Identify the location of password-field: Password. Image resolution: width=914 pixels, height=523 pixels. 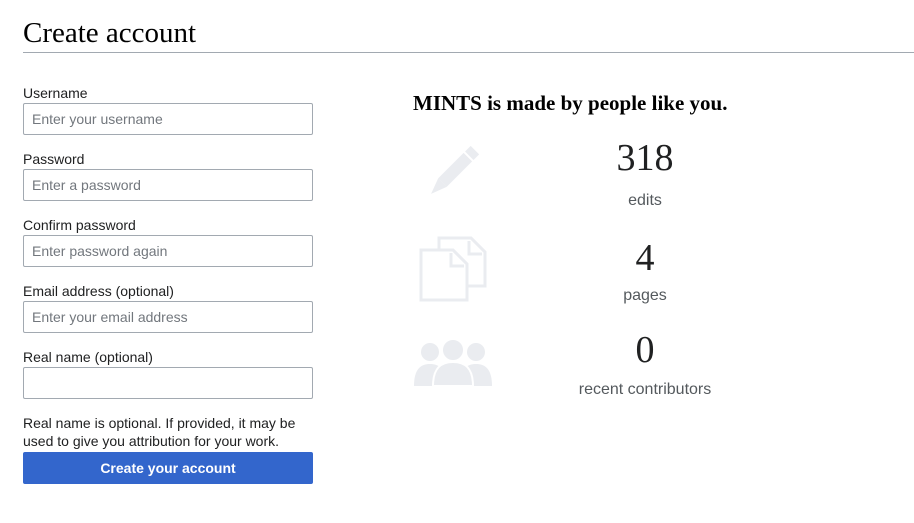
(168, 175).